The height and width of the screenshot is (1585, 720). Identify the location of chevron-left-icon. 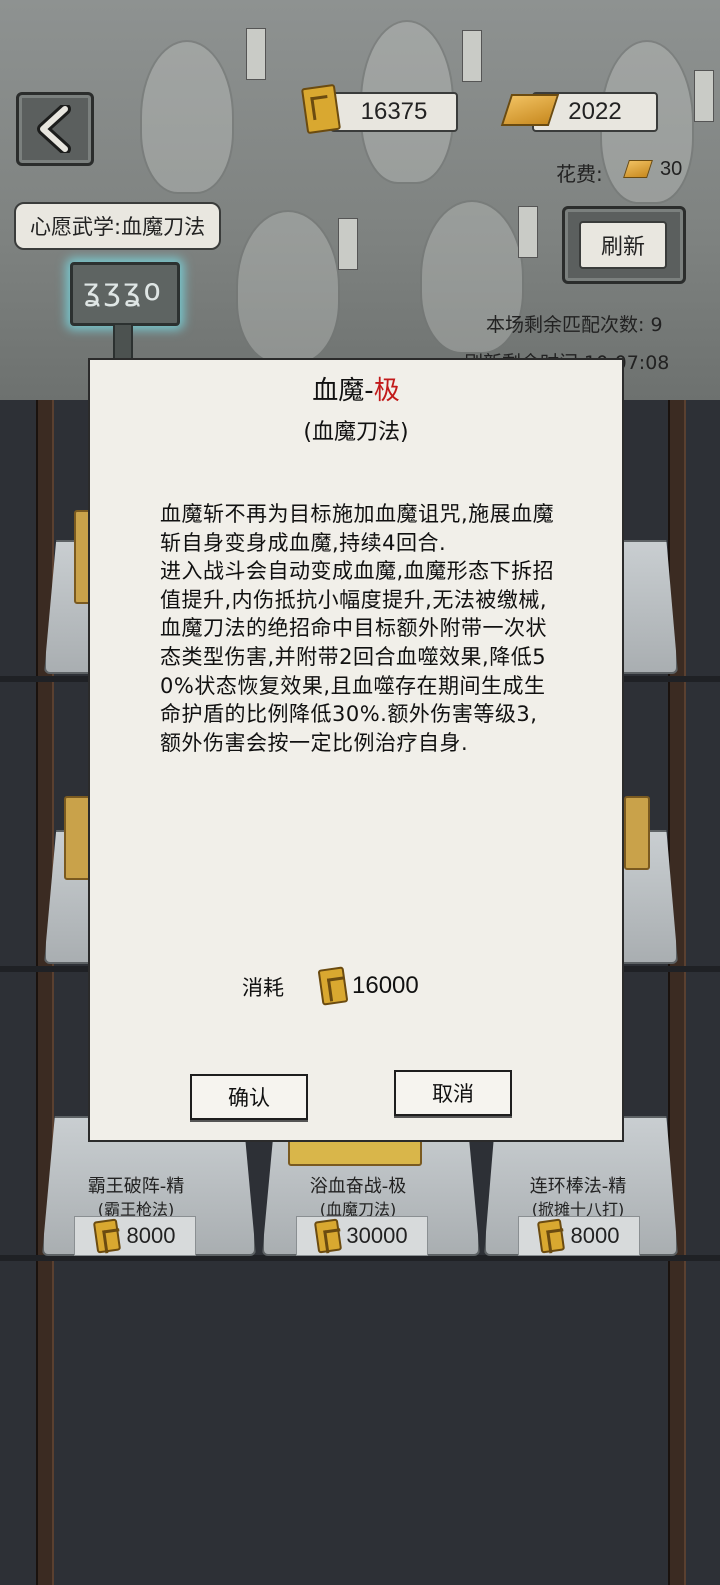
(54, 129).